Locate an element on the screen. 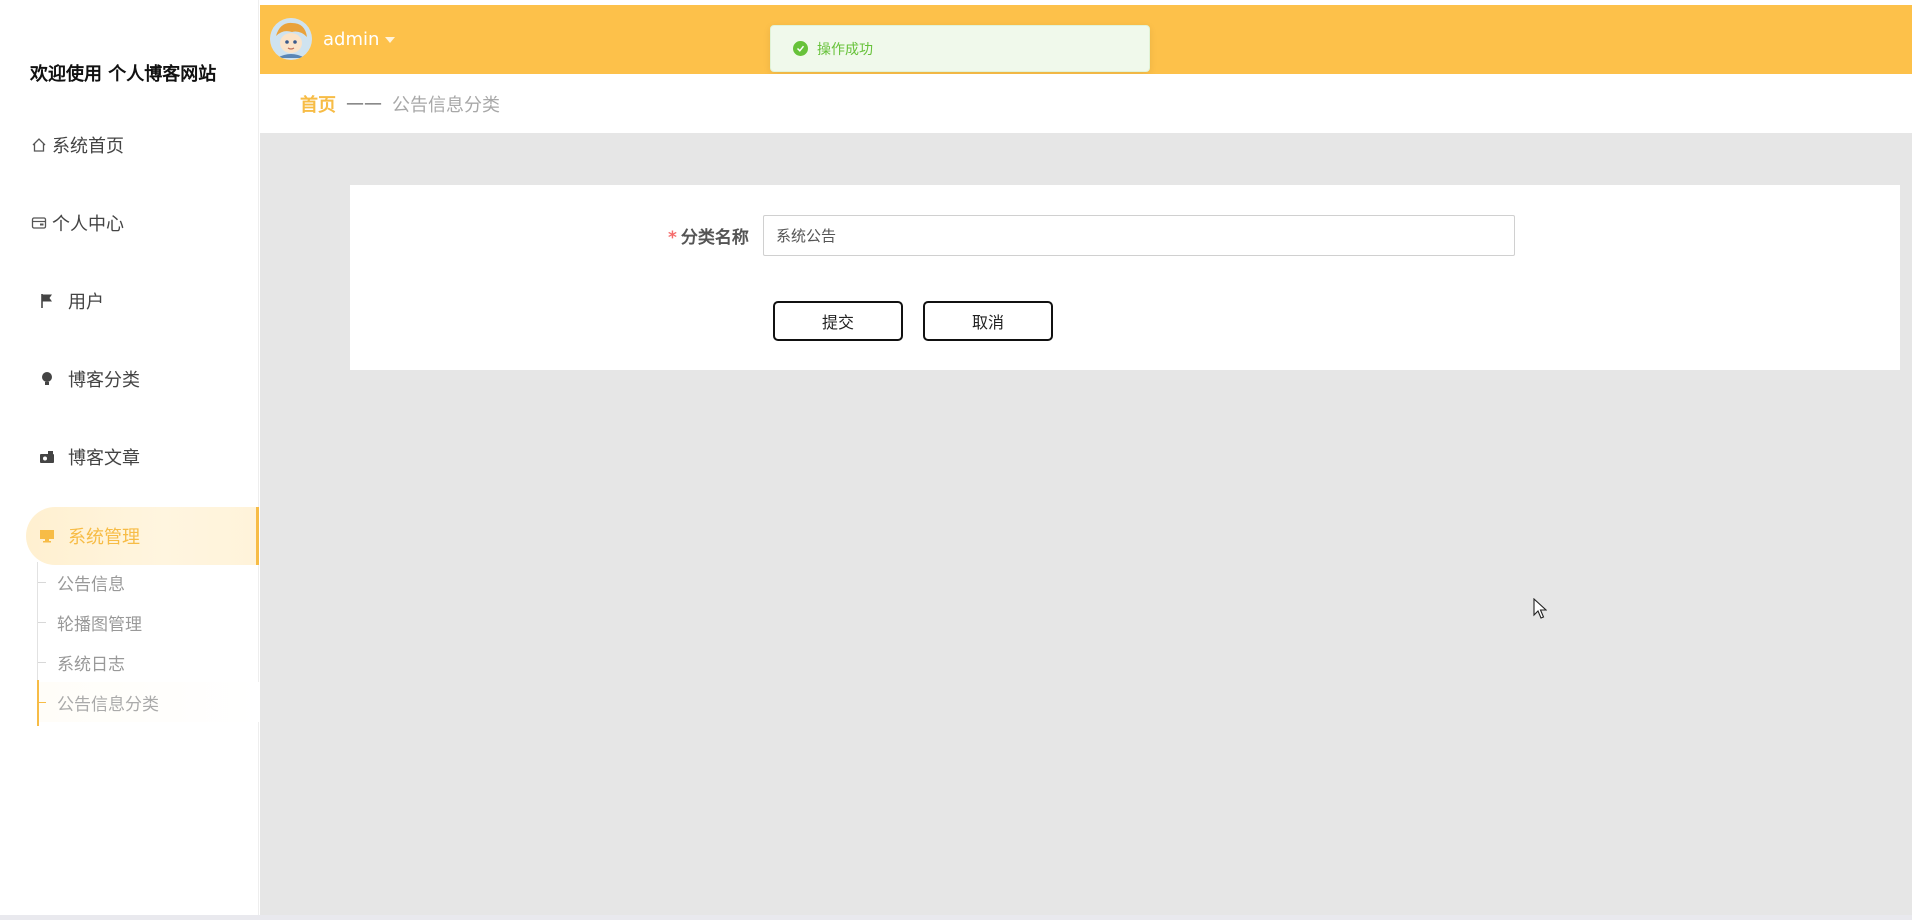 The width and height of the screenshot is (1912, 920). mouse-cursor-icon is located at coordinates (1540, 610).